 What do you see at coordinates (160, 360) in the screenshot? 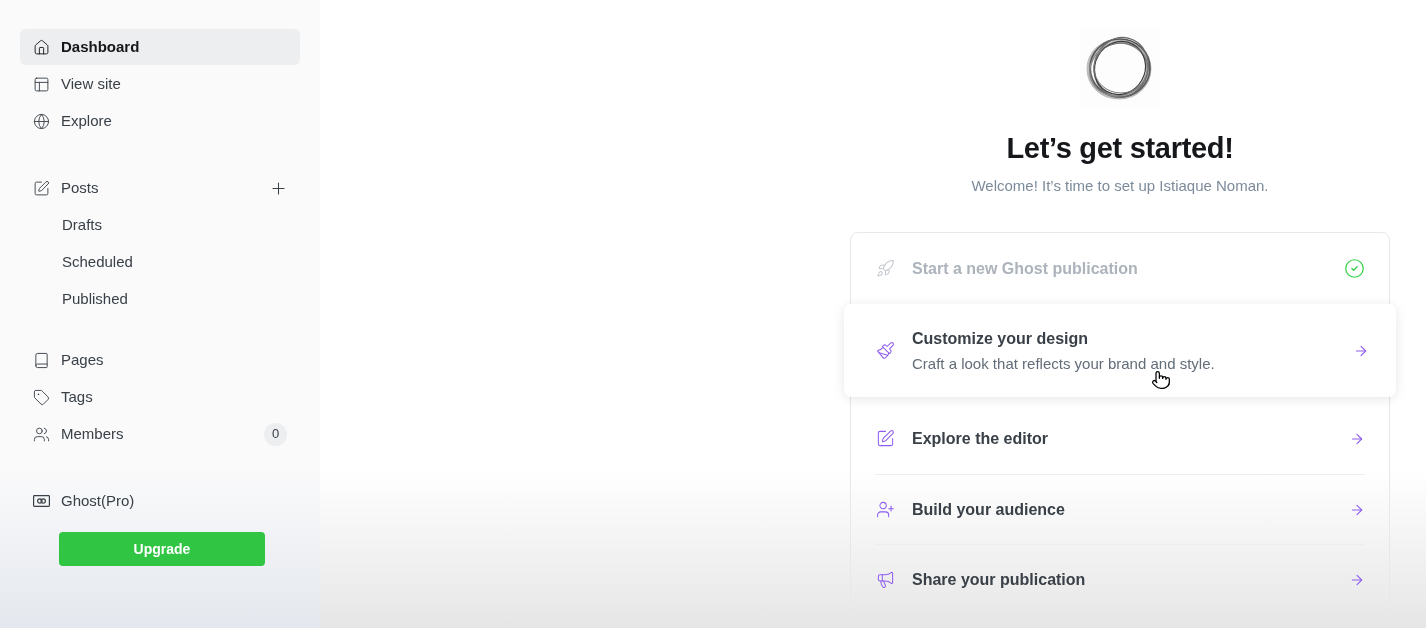
I see `sidebar-item: Pages` at bounding box center [160, 360].